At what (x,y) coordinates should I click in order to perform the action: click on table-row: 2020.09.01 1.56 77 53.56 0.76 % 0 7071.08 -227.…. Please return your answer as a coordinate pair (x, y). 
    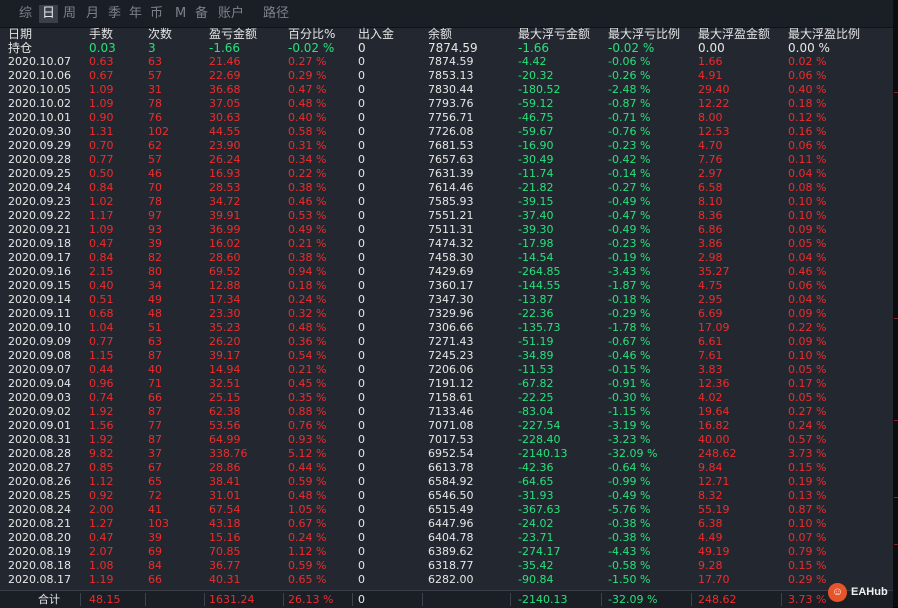
    Looking at the image, I should click on (446, 426).